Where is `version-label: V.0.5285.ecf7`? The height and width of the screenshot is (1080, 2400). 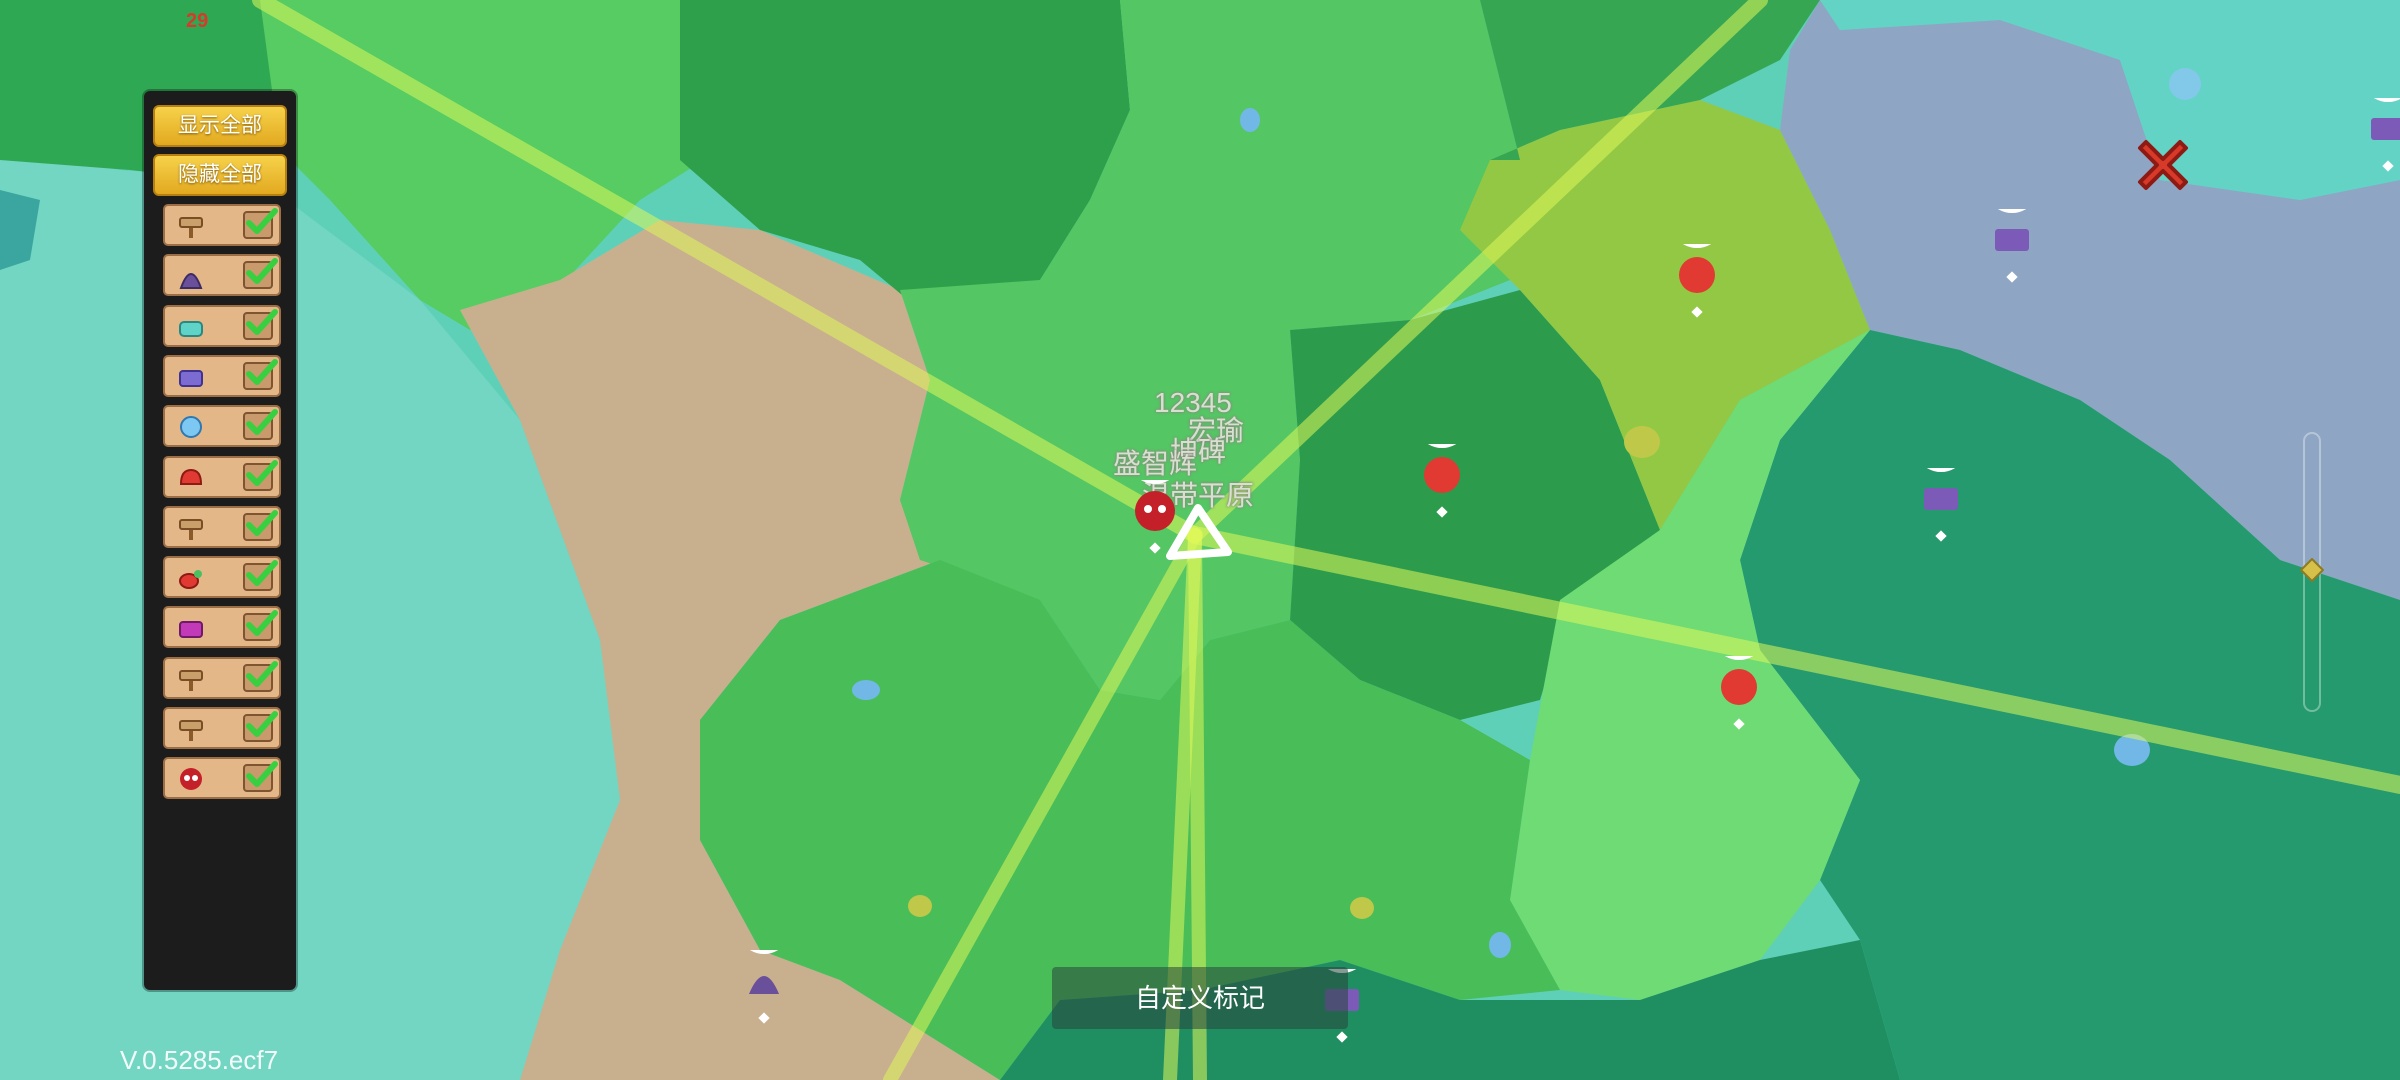
version-label: V.0.5285.ecf7 is located at coordinates (199, 1060).